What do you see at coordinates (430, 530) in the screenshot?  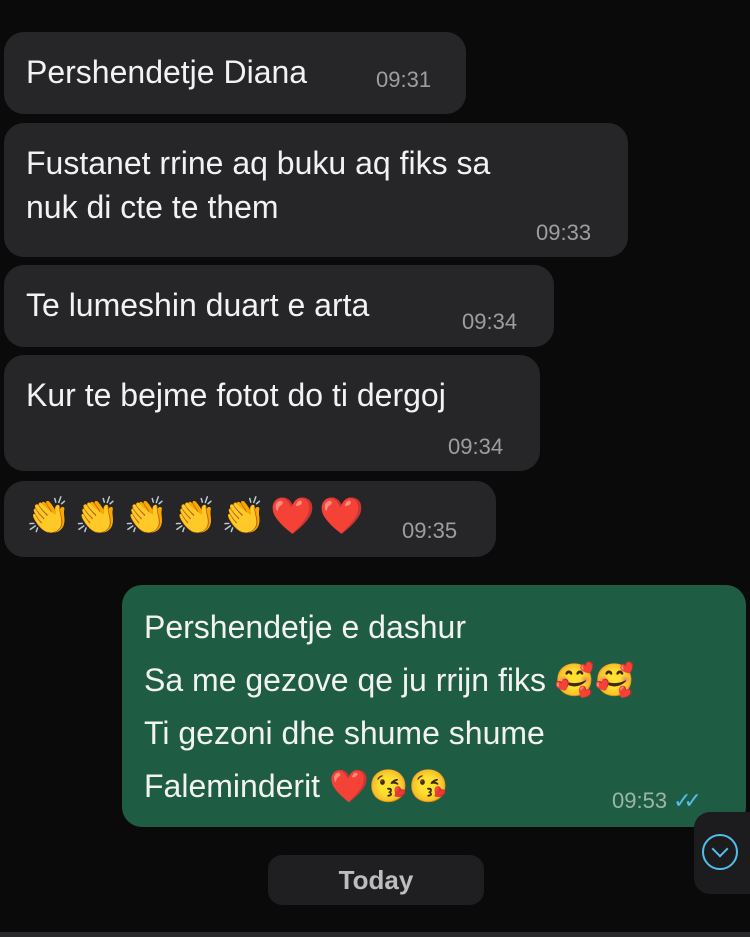 I see `message-time: 09:35` at bounding box center [430, 530].